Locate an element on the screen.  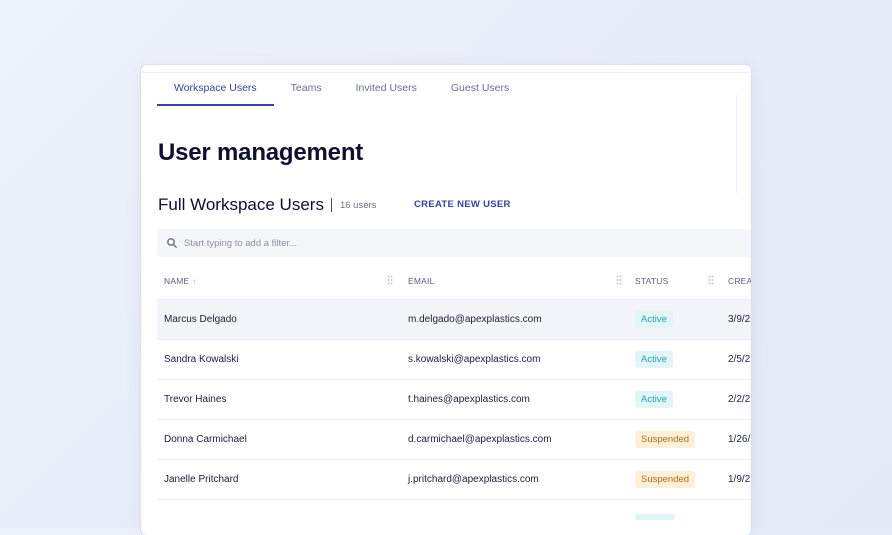
created-date: 1/26/ is located at coordinates (739, 439).